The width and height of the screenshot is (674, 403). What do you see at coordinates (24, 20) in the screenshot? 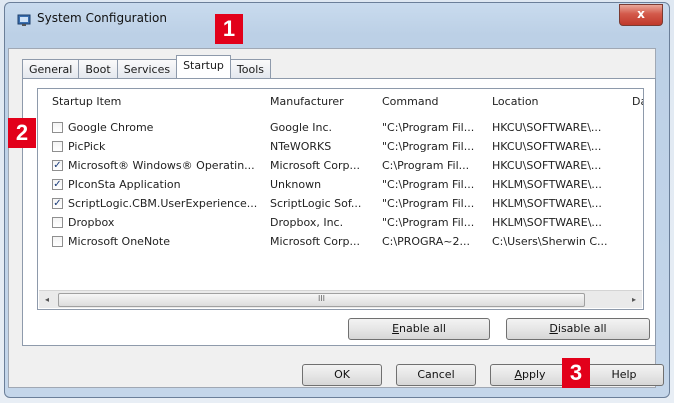
I see `msconfig-icon` at bounding box center [24, 20].